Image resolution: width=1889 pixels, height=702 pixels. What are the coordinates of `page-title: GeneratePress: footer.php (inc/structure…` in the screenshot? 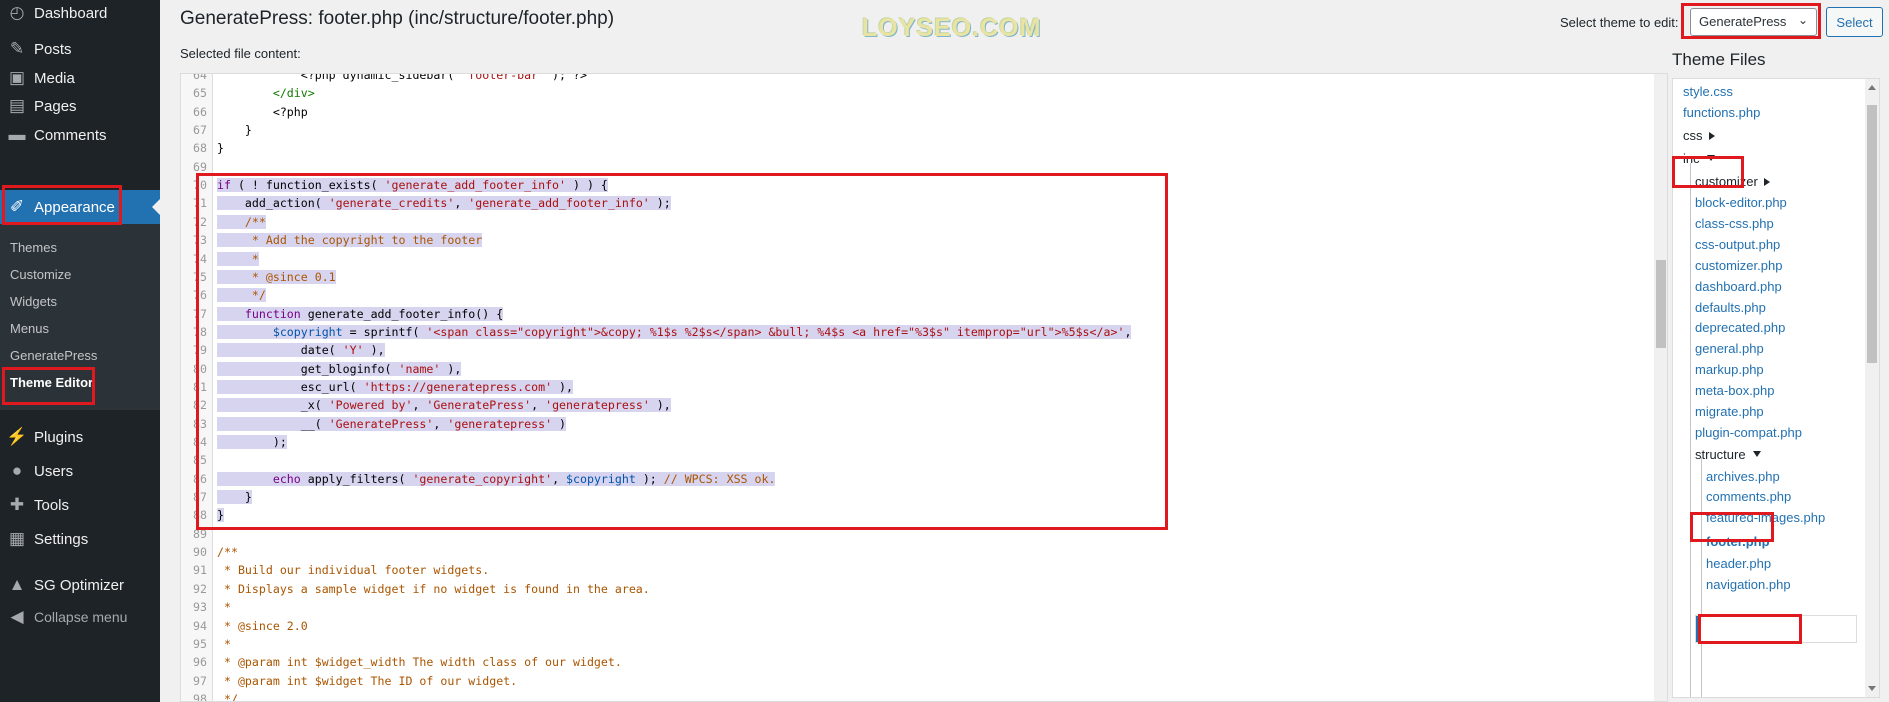 It's located at (397, 18).